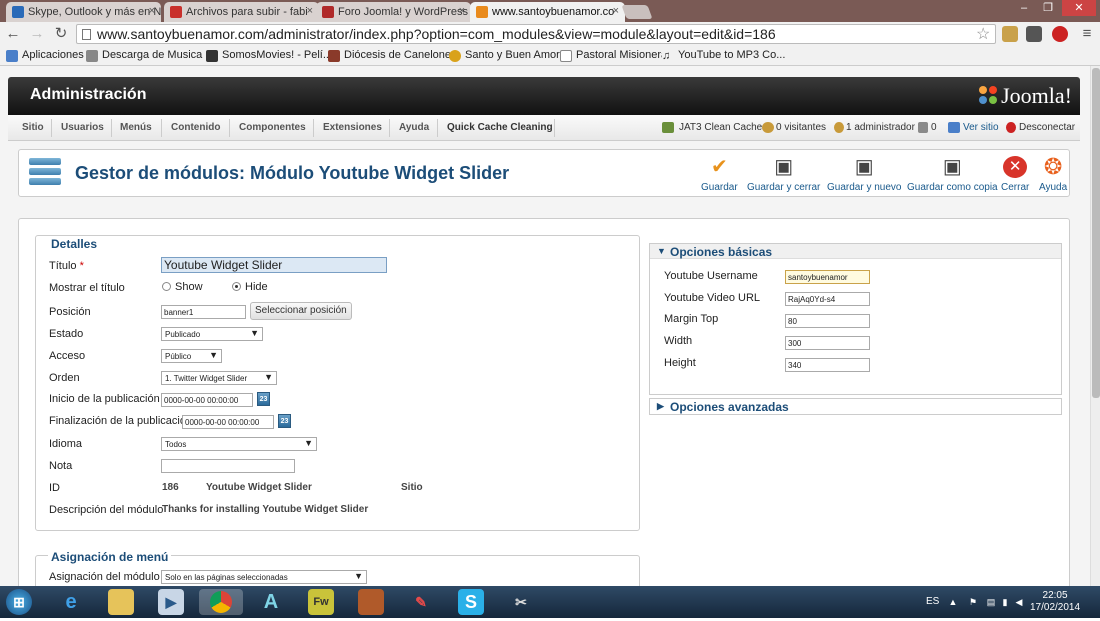 The height and width of the screenshot is (621, 1100). Describe the element at coordinates (221, 602) in the screenshot. I see `chrome-icon` at that location.